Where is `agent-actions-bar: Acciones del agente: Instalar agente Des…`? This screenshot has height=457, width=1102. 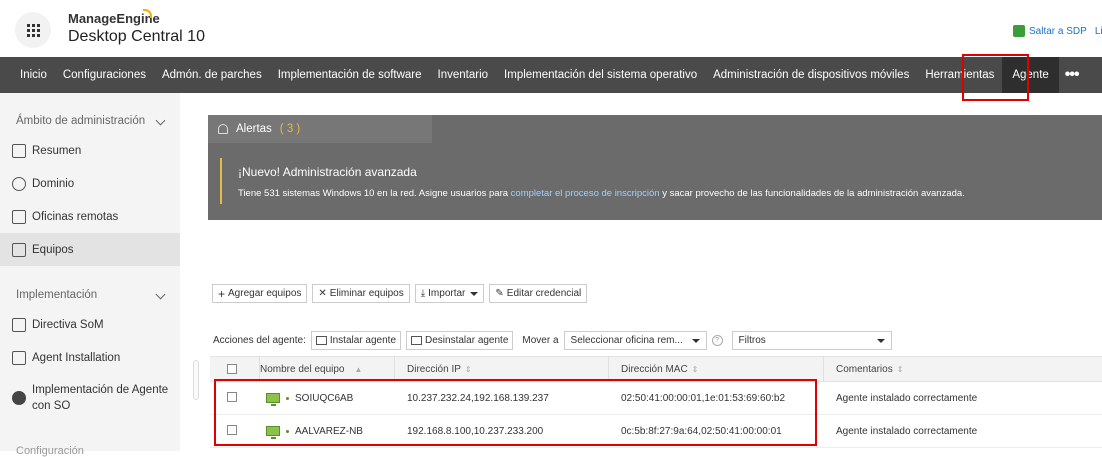 agent-actions-bar: Acciones del agente: Instalar agente Des… is located at coordinates (552, 340).